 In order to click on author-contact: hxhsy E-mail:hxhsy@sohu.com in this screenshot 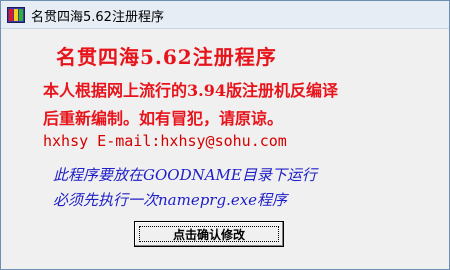, I will do `click(165, 141)`.